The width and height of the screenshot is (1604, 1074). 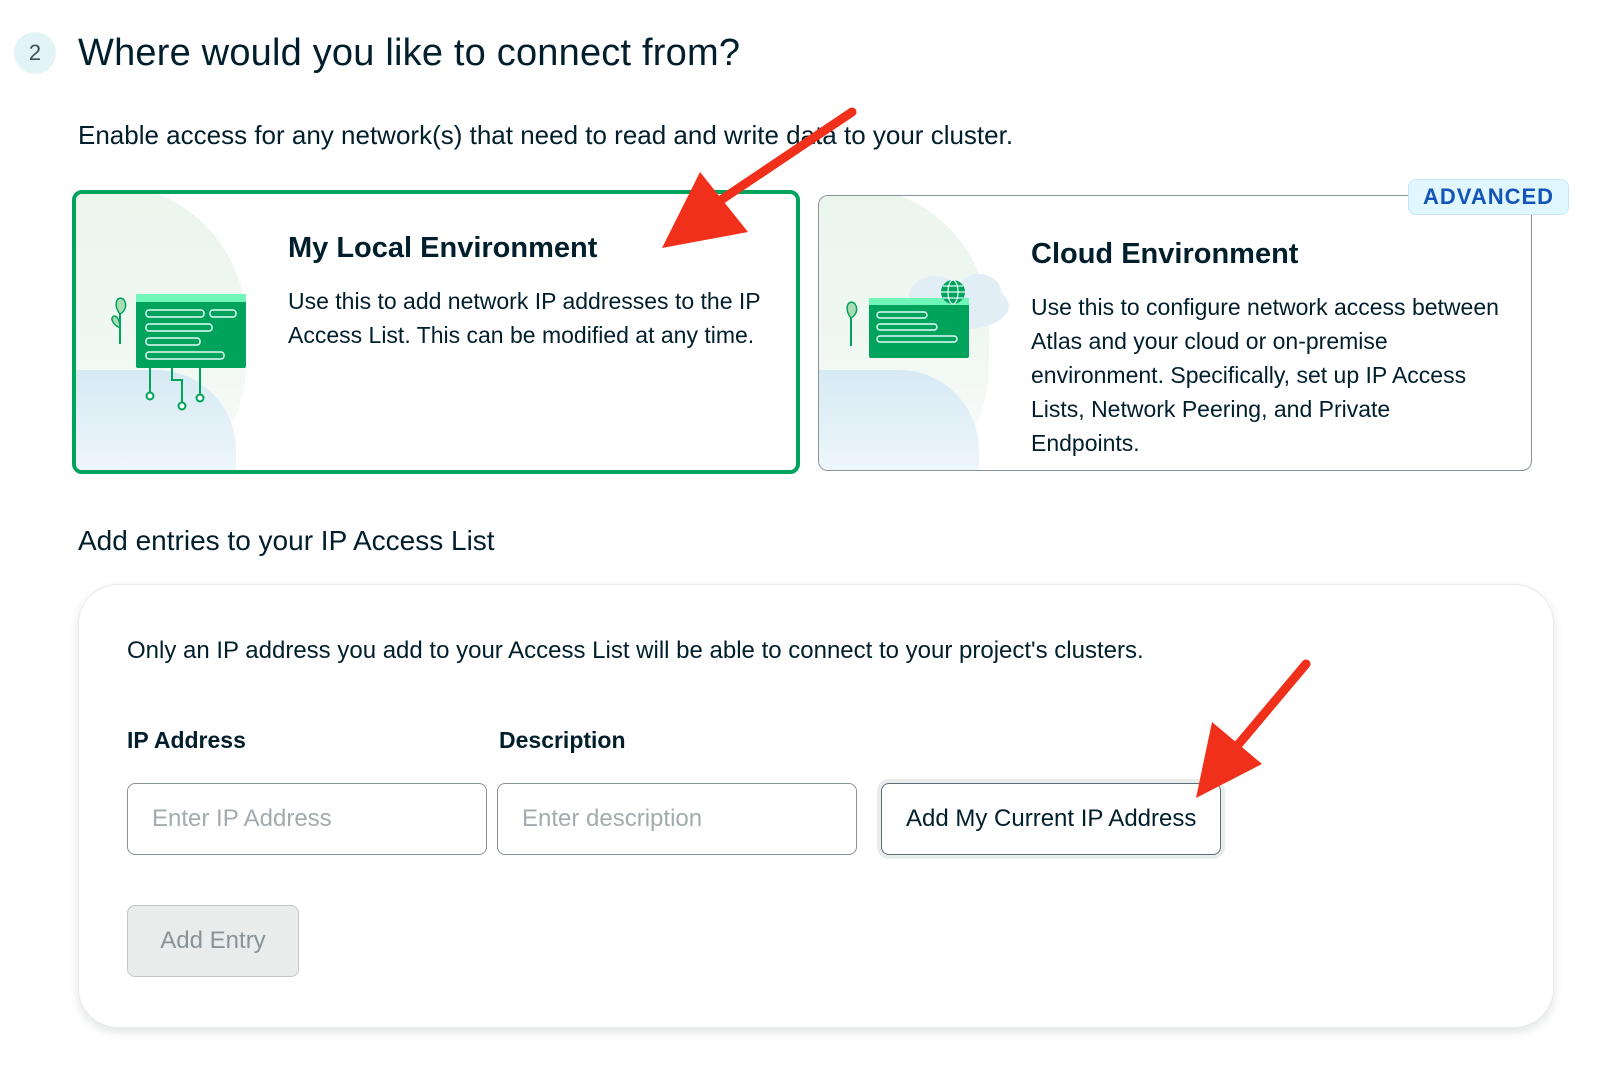 I want to click on ip-address-input, so click(x=307, y=819).